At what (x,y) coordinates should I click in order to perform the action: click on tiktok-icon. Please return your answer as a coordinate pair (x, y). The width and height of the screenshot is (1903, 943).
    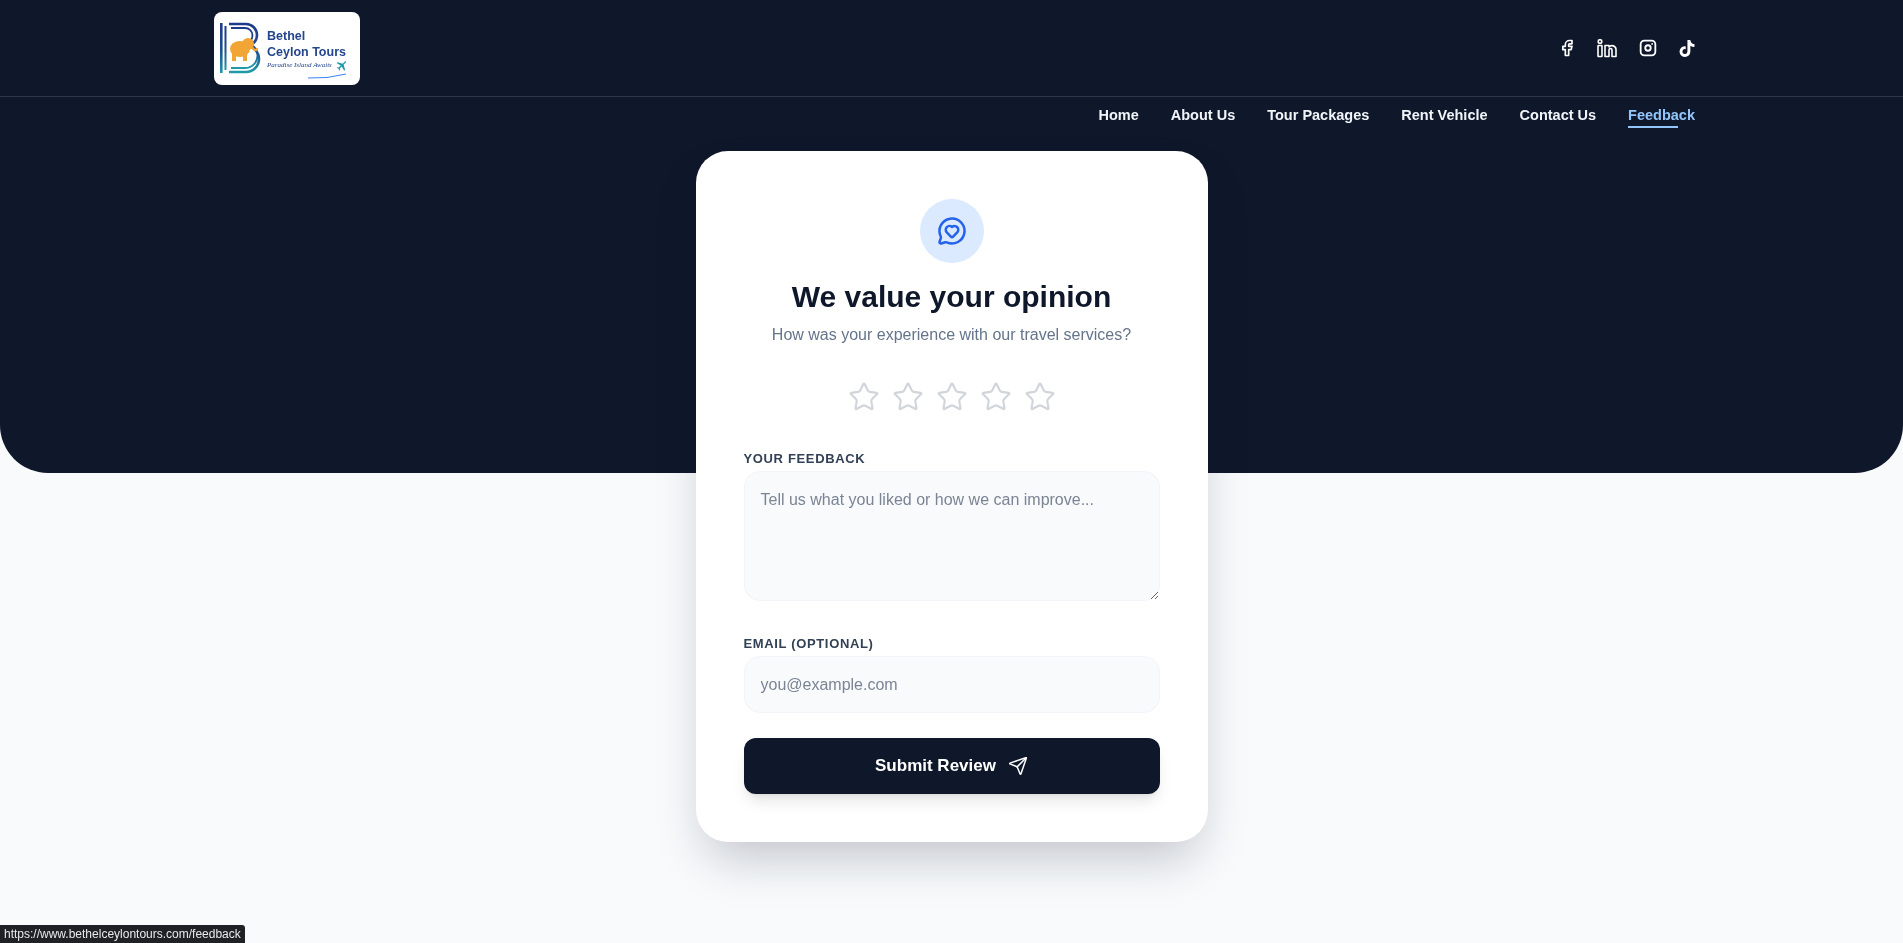
    Looking at the image, I should click on (1687, 48).